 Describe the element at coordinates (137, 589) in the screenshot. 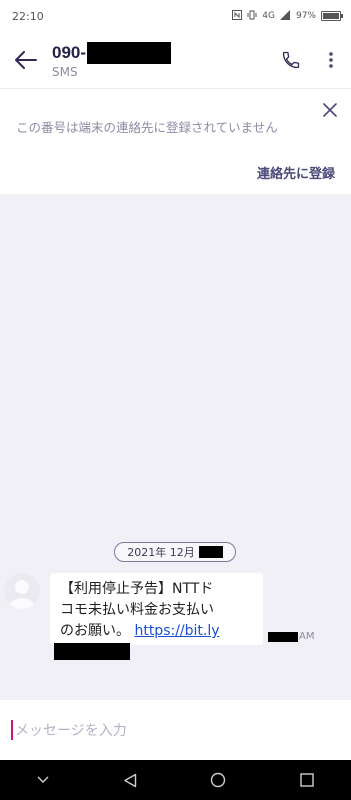

I see `message-line-1: 【利用停止予告】NTTド` at that location.